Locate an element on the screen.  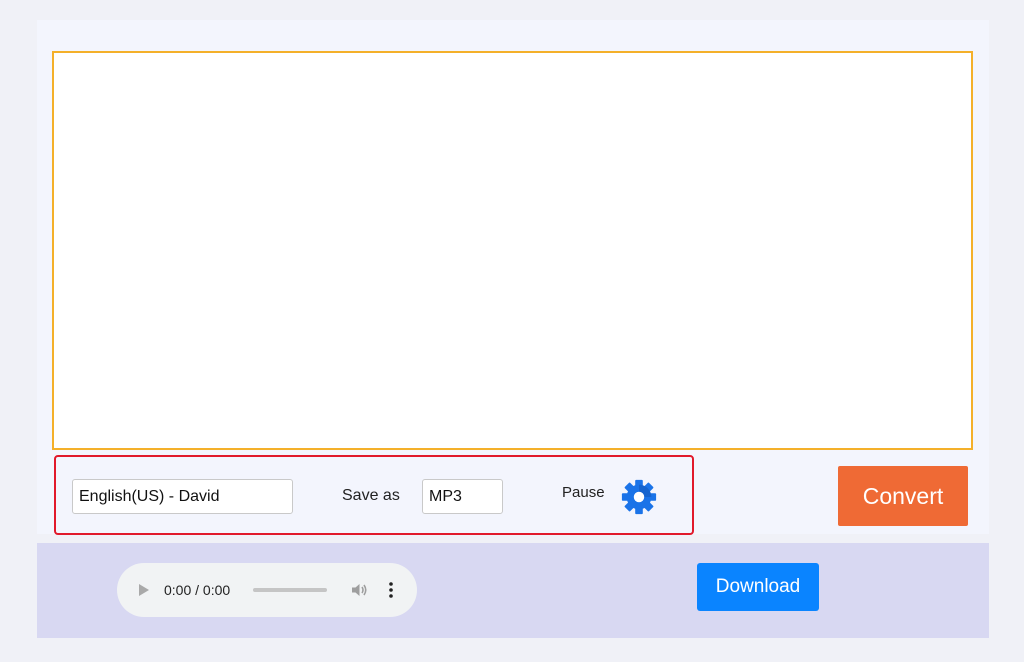
pause-button: Pause is located at coordinates (583, 492).